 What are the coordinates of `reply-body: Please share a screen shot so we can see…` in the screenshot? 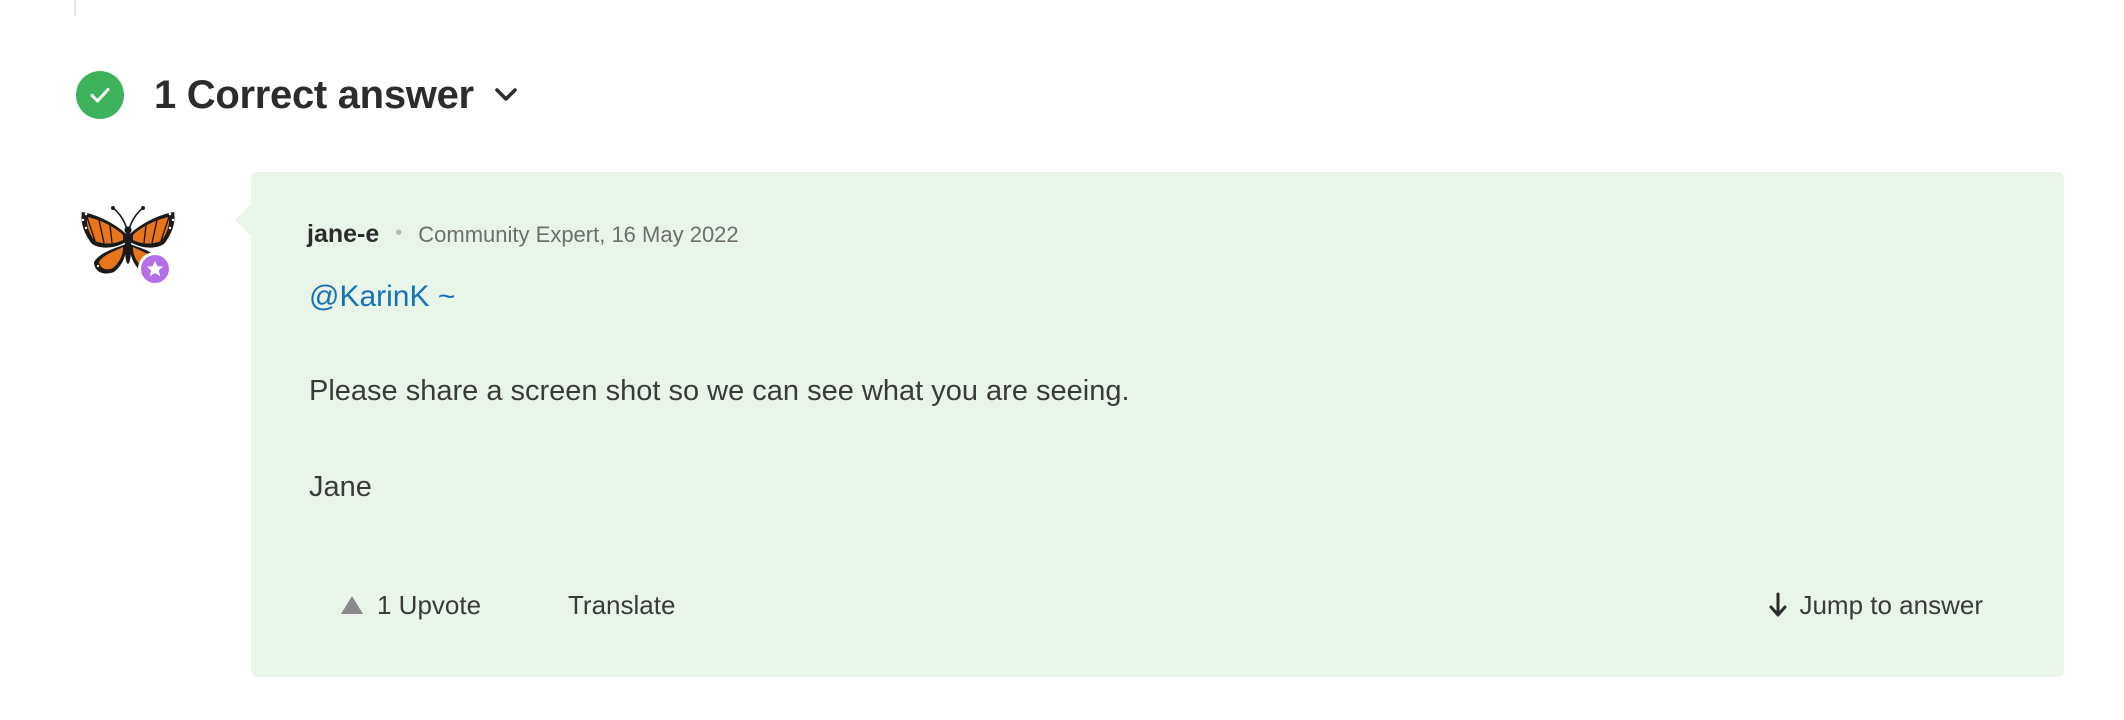 It's located at (719, 391).